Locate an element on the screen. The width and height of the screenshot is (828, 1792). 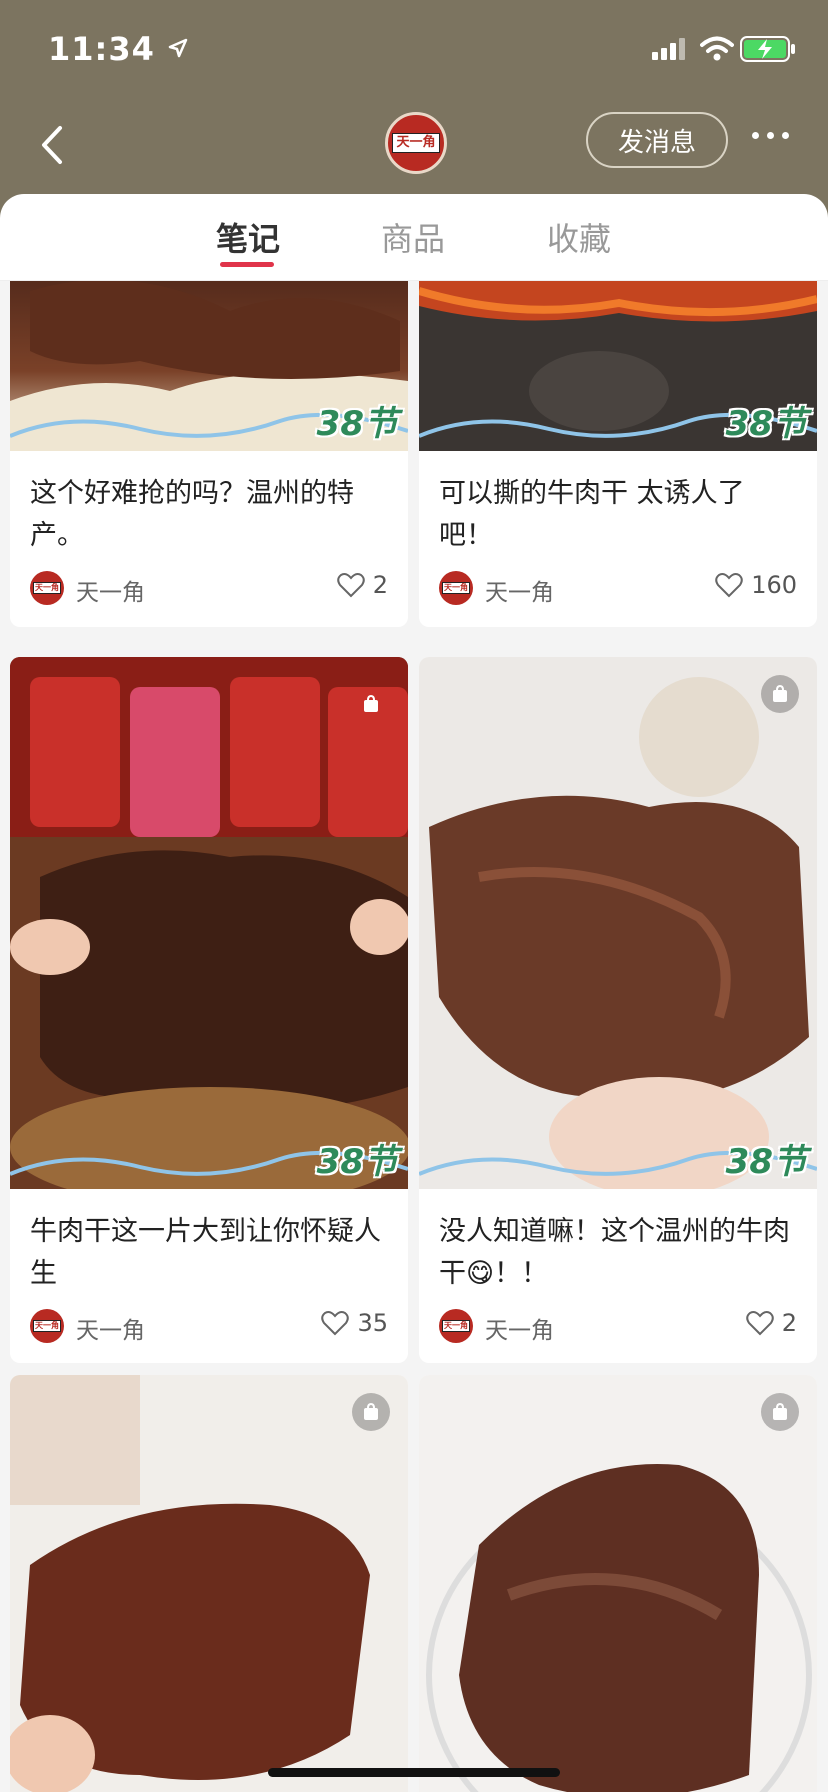
like-count: 160 is located at coordinates (774, 585).